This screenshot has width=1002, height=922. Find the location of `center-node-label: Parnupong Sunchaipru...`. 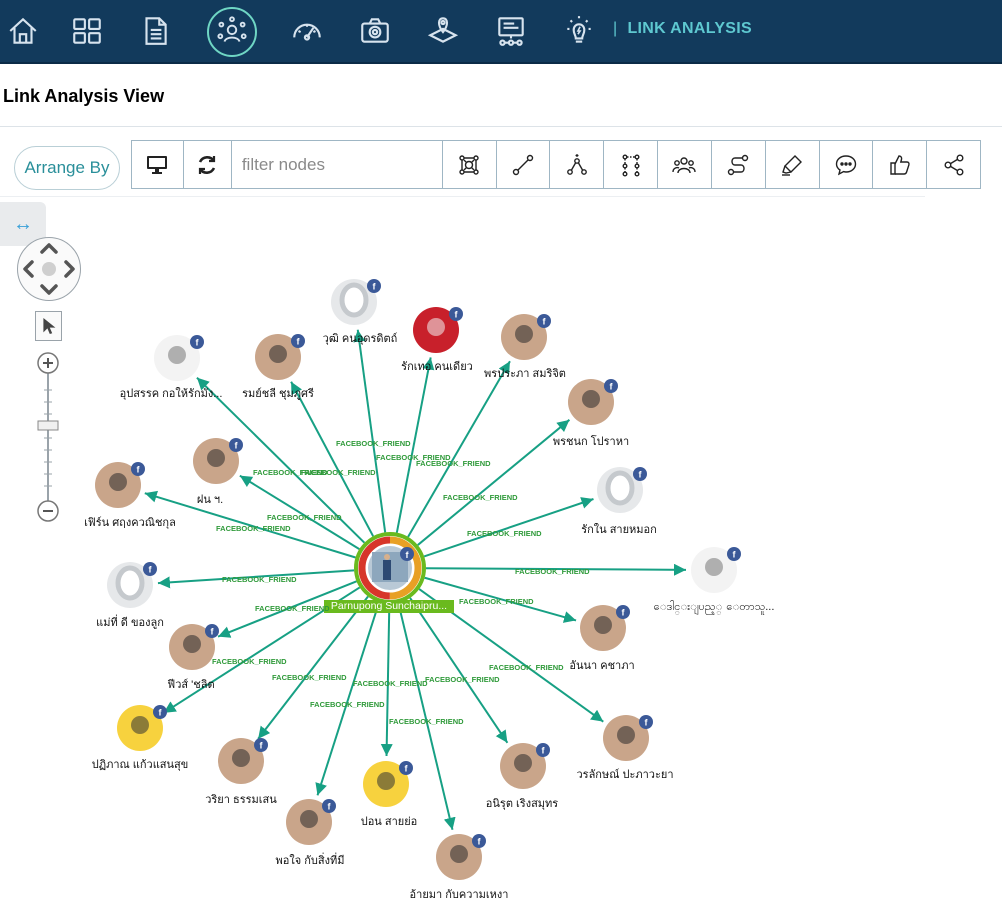

center-node-label: Parnupong Sunchaipru... is located at coordinates (389, 606).